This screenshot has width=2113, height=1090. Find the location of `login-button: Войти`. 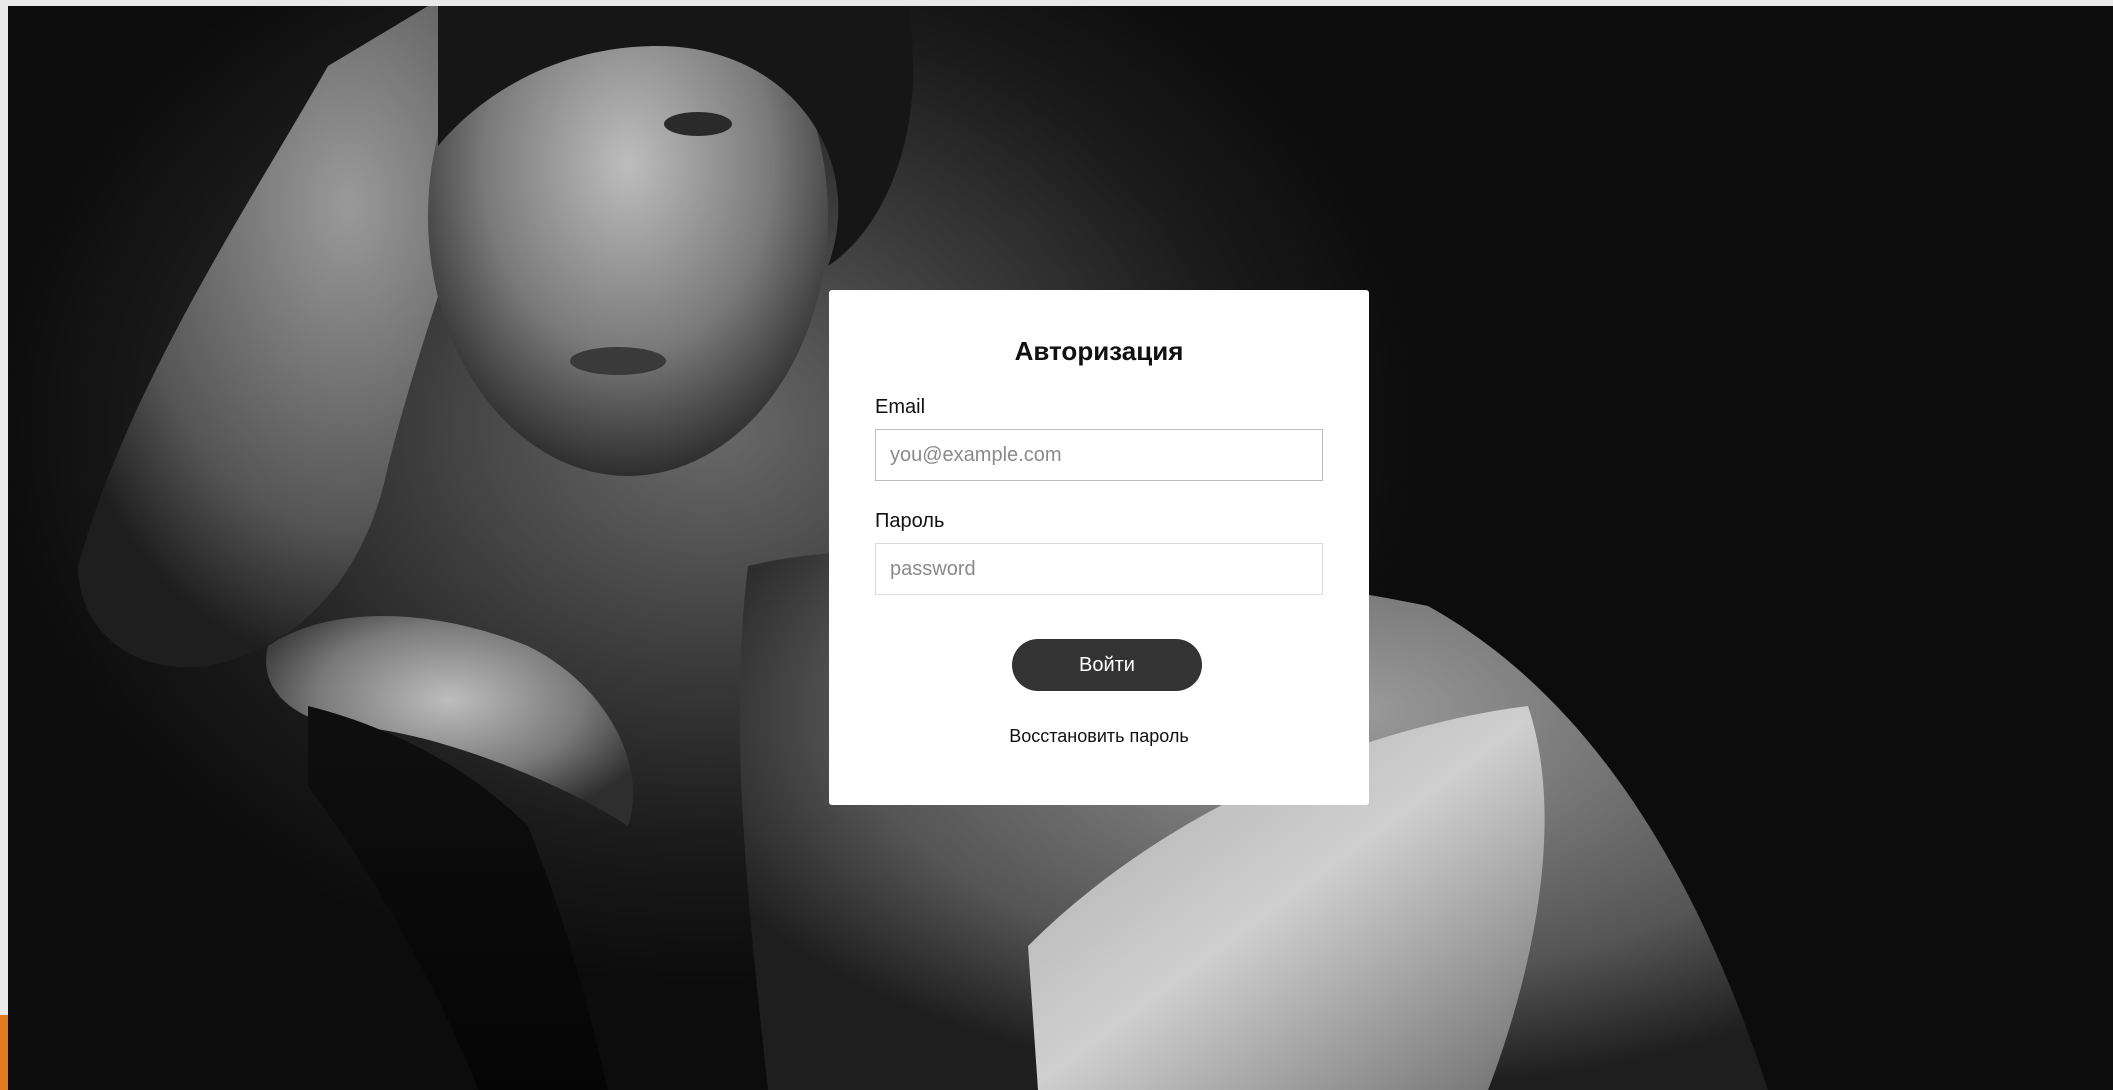

login-button: Войти is located at coordinates (1107, 665).